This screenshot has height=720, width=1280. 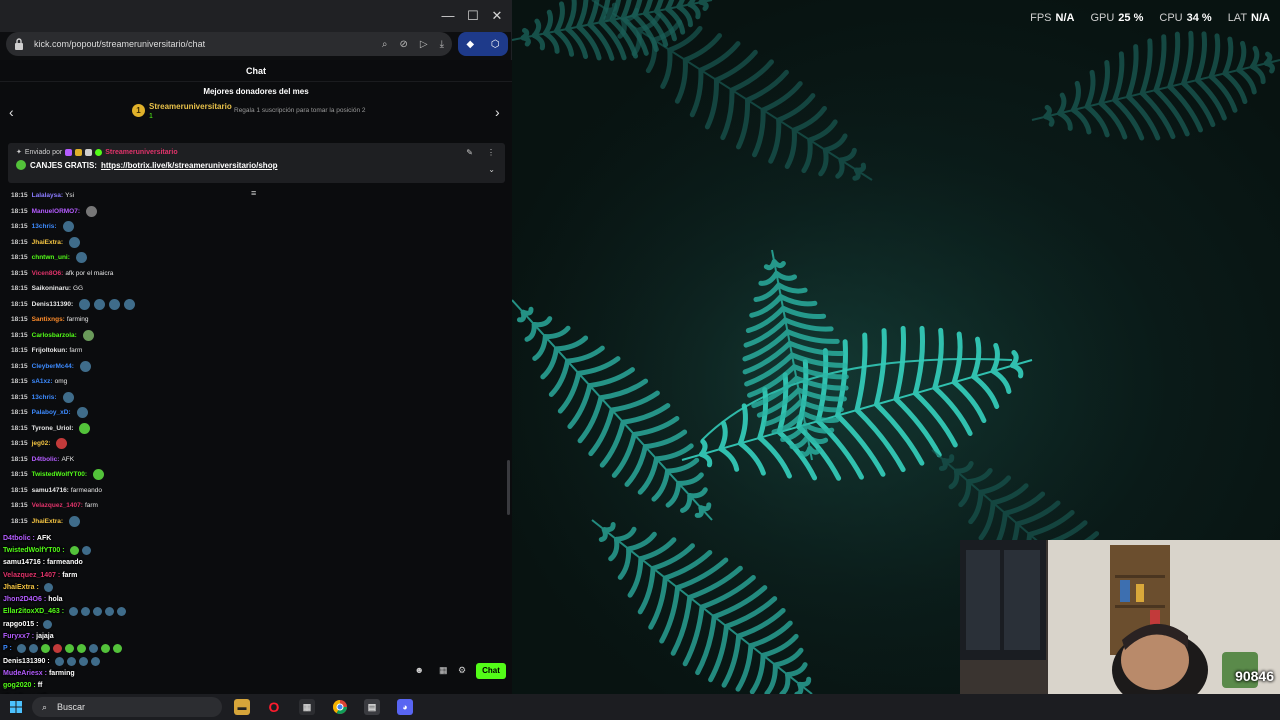 I want to click on message-username: Tyrone_Uriol:, so click(x=53, y=428).